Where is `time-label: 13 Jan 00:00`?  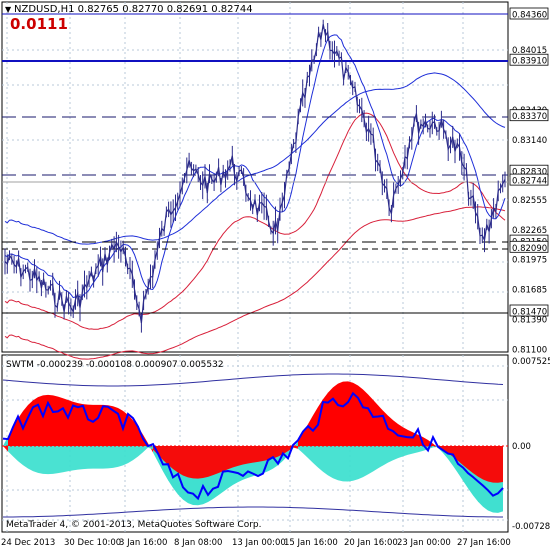 time-label: 13 Jan 00:00 is located at coordinates (259, 543).